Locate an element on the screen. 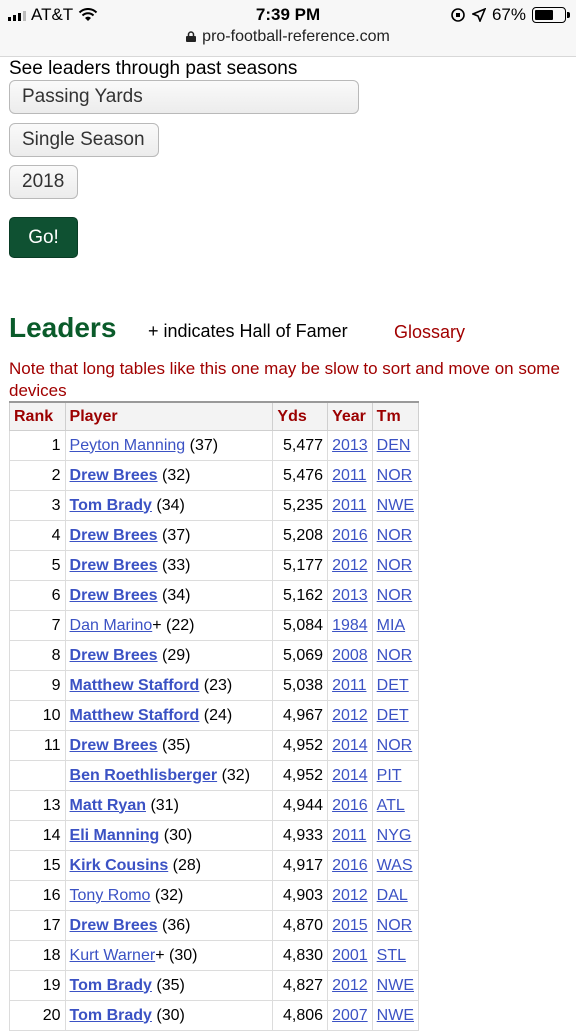  team-link: PIT is located at coordinates (389, 775).